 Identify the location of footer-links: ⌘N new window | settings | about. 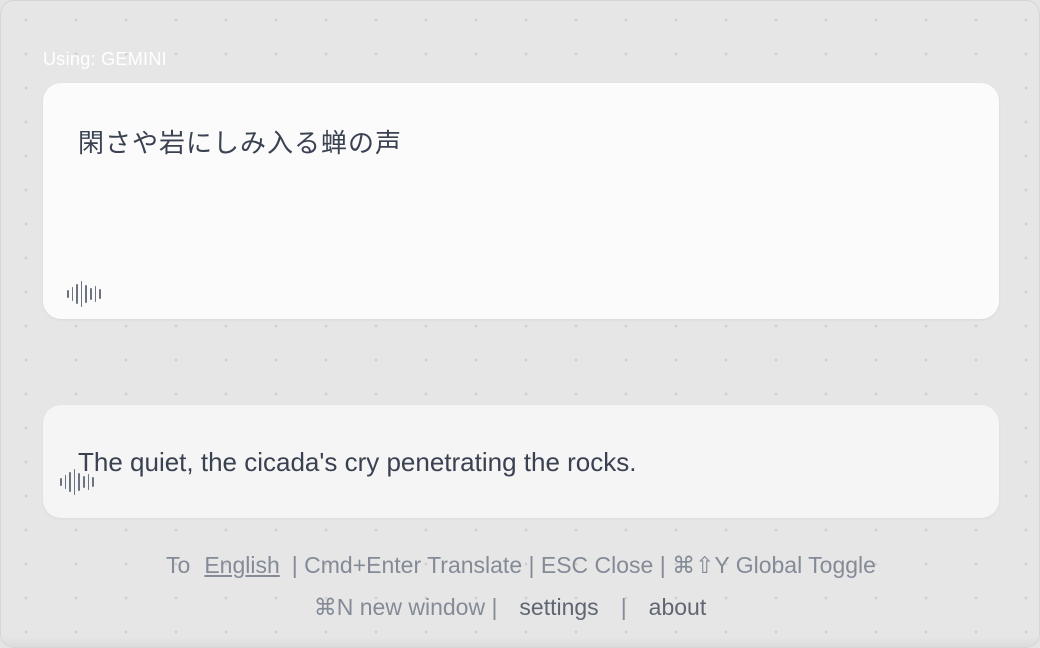
(520, 607).